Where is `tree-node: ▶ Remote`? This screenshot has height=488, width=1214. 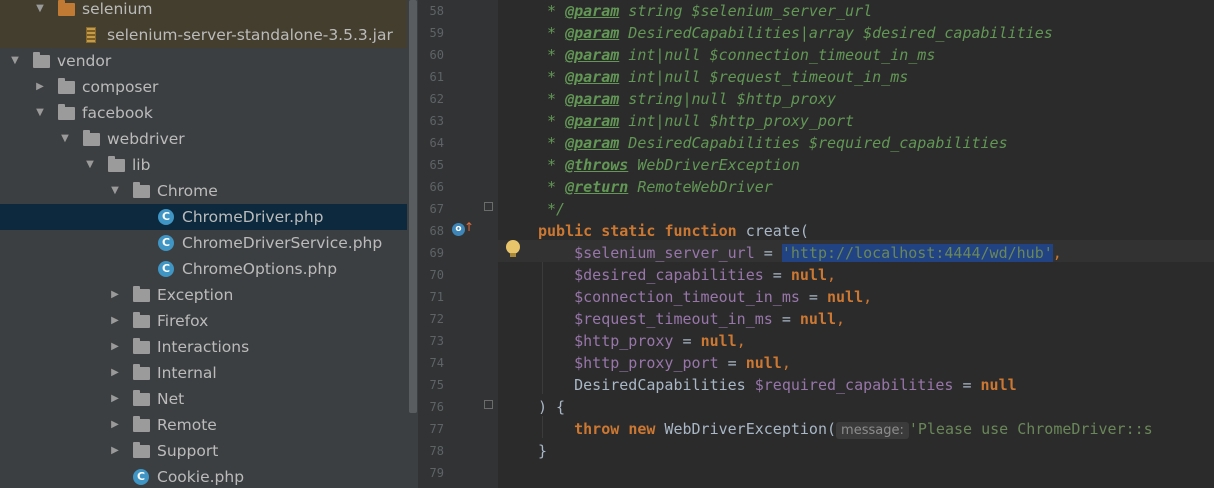 tree-node: ▶ Remote is located at coordinates (203, 425).